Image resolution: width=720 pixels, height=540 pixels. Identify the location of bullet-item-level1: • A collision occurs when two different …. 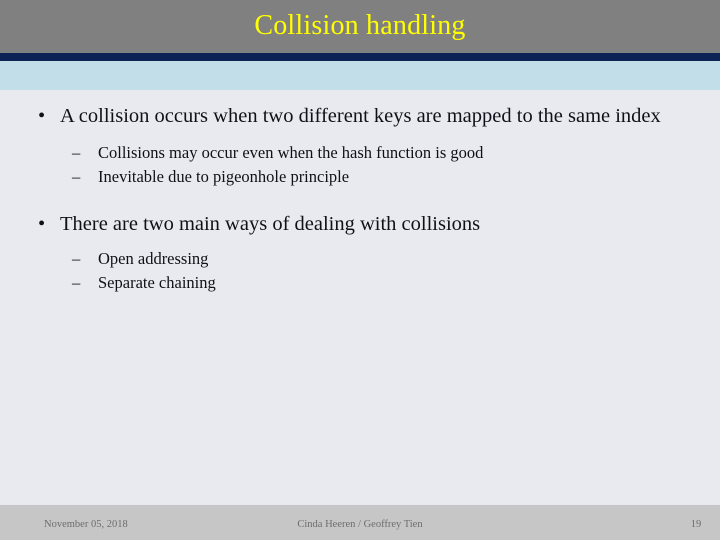
(360, 116).